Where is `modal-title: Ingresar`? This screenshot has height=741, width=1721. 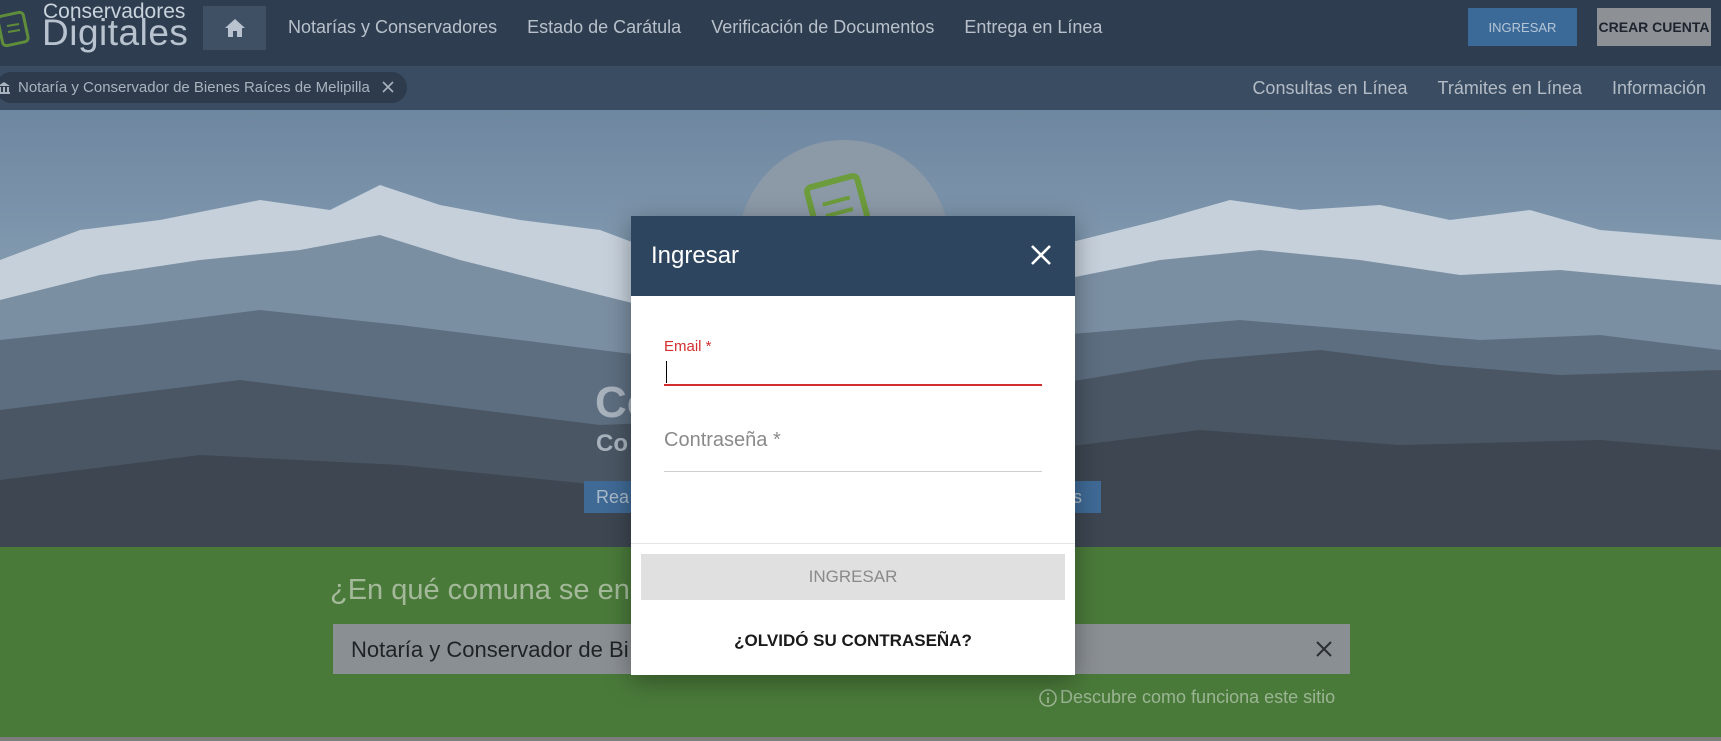
modal-title: Ingresar is located at coordinates (695, 255).